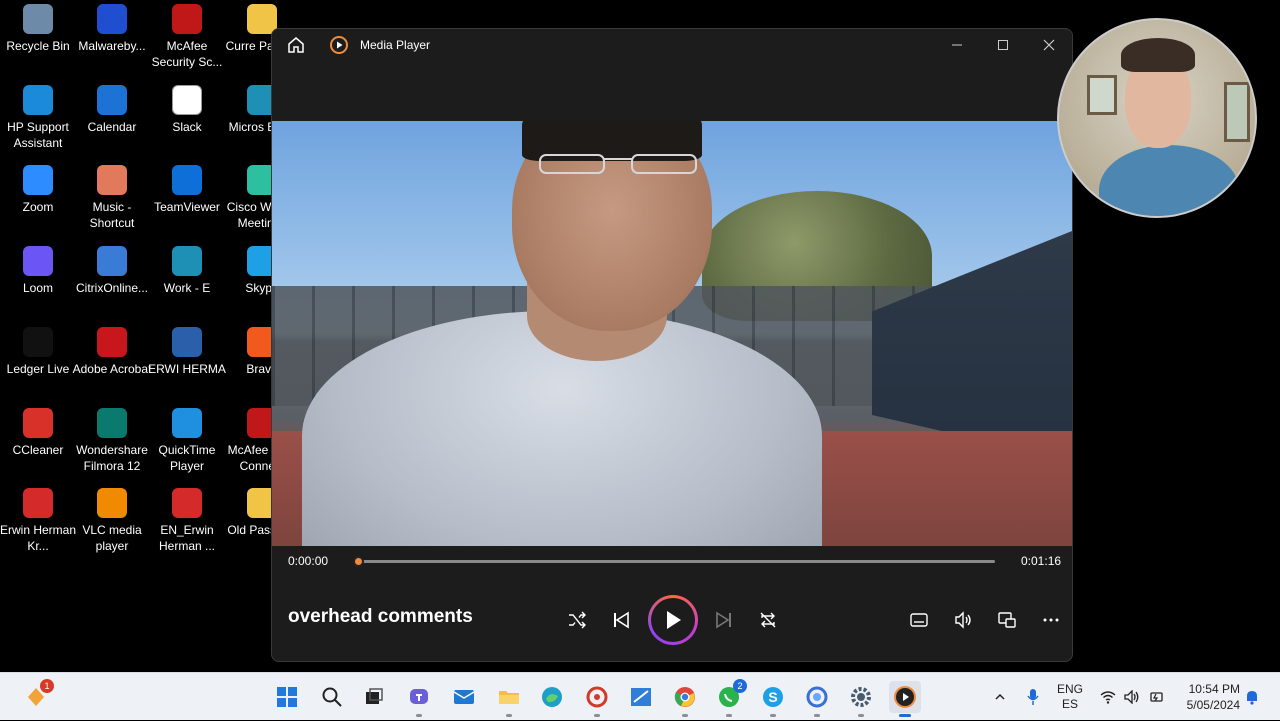  I want to click on desktop-icon: Recycle Bin, so click(38, 38).